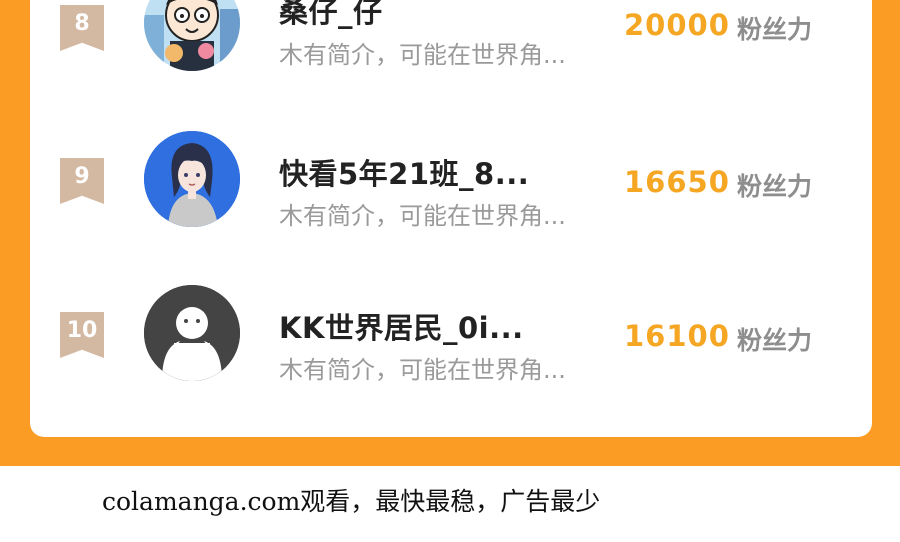 Image resolution: width=900 pixels, height=542 pixels. I want to click on fans-value: 20000, so click(677, 25).